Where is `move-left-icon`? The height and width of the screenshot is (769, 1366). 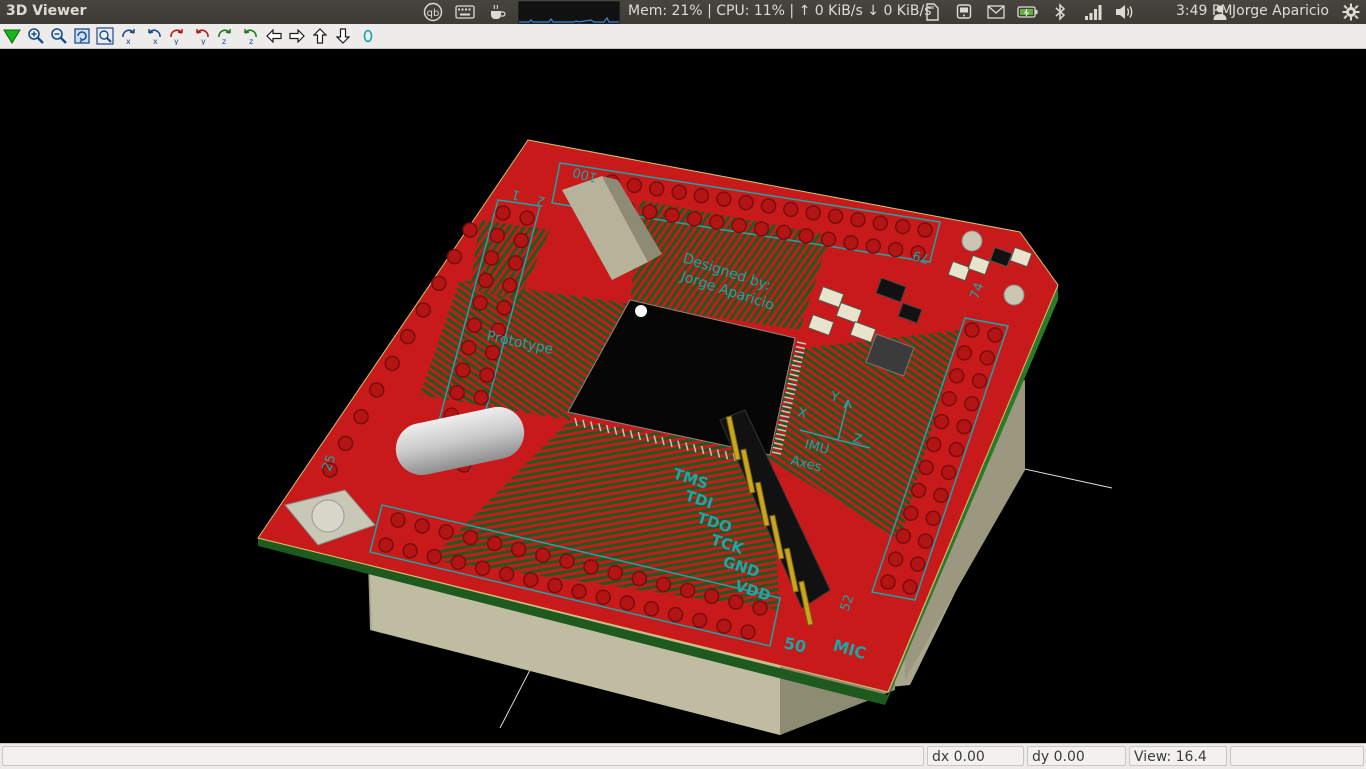
move-left-icon is located at coordinates (274, 36).